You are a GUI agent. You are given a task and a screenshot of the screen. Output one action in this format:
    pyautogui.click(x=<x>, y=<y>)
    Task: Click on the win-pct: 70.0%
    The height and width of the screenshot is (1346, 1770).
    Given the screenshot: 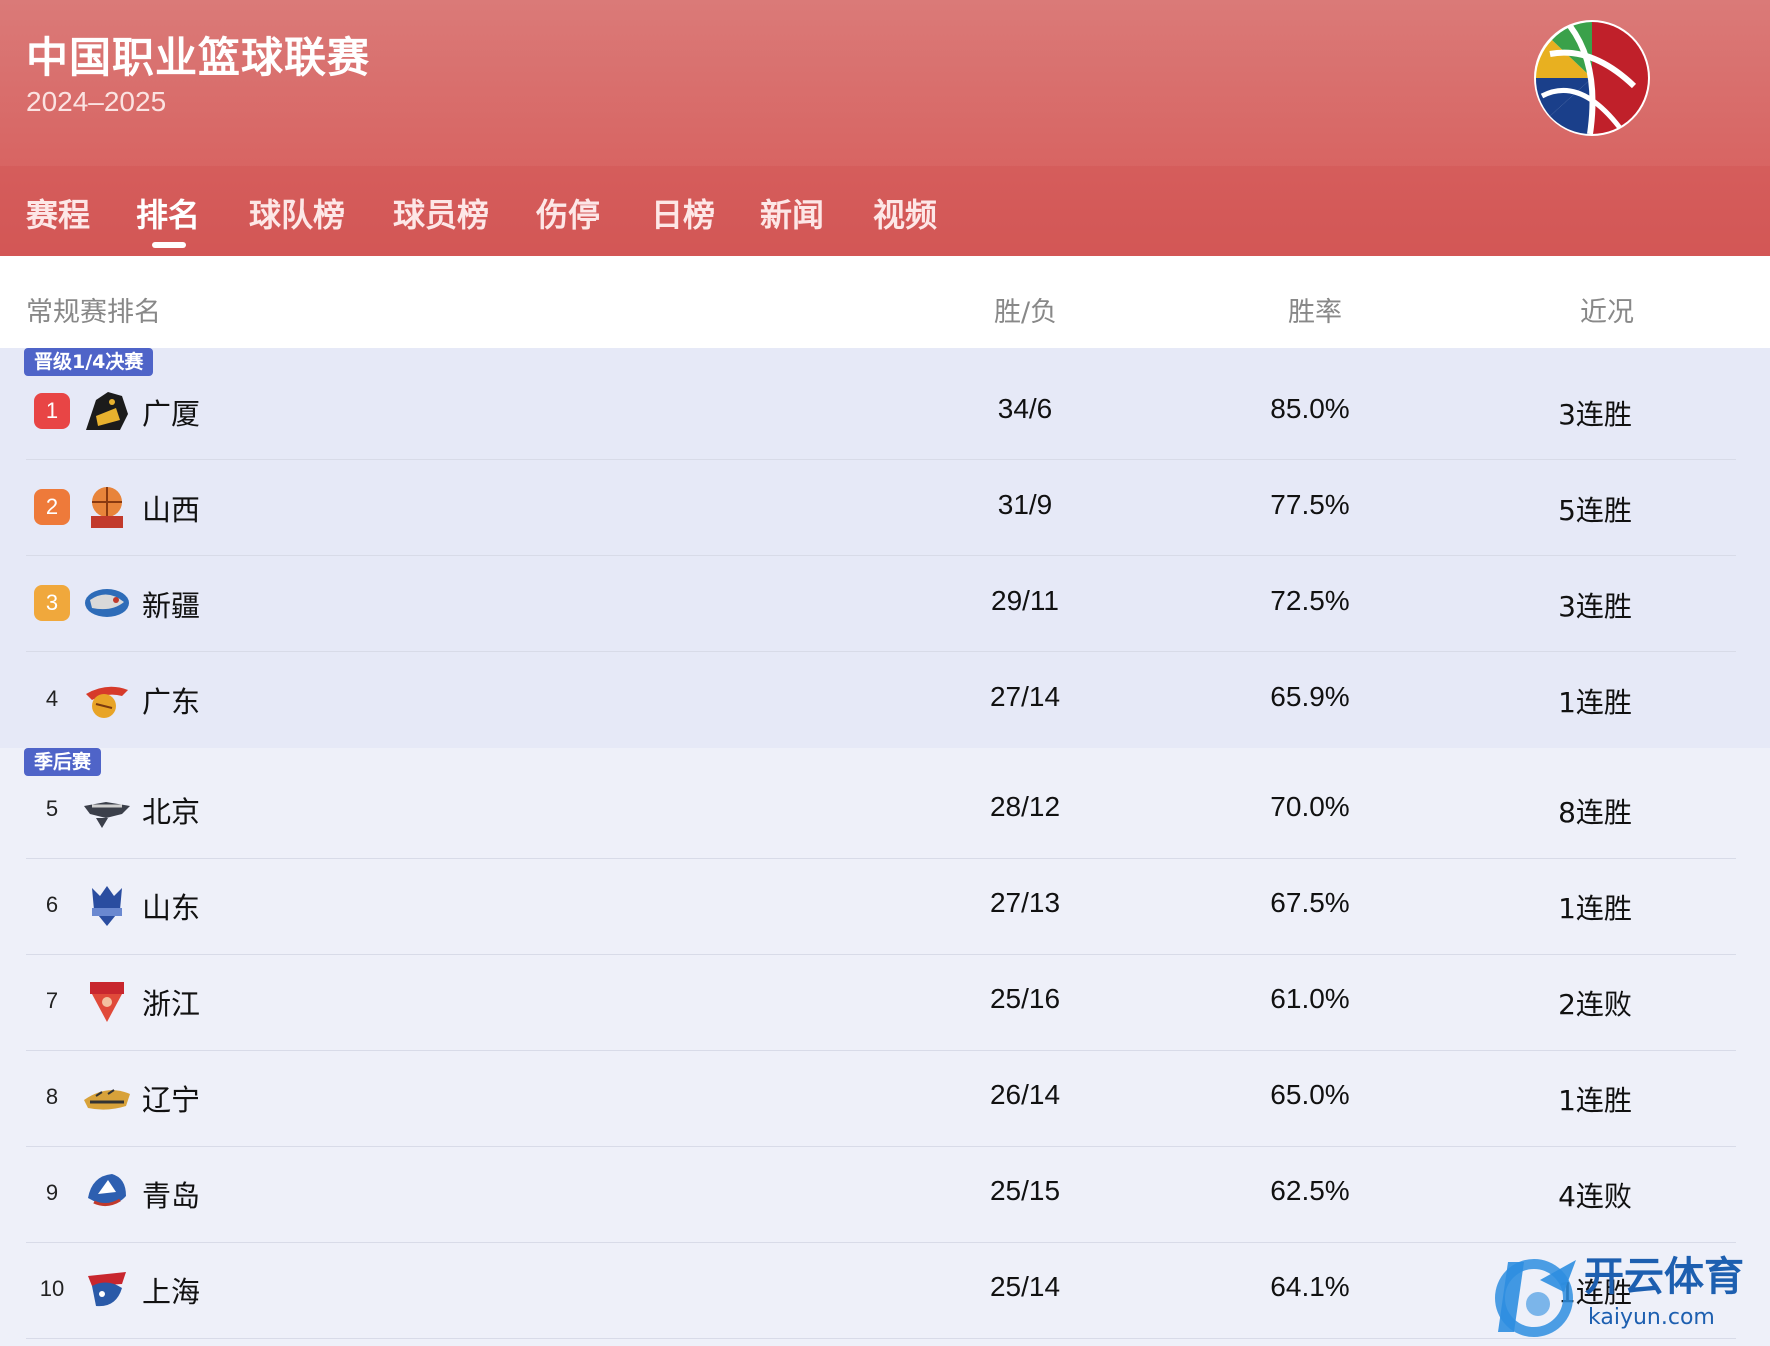 What is the action you would take?
    pyautogui.click(x=1310, y=806)
    